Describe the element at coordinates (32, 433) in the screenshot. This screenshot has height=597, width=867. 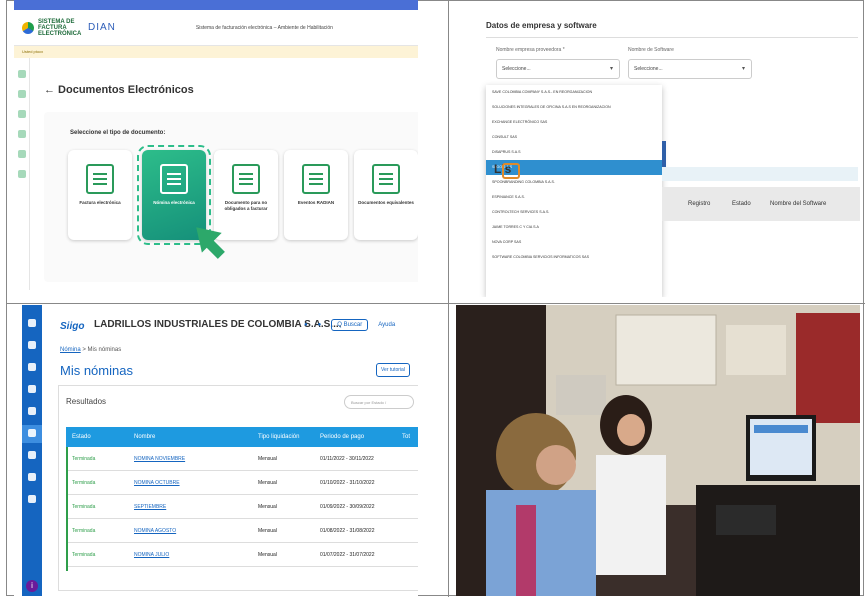
I see `document-icon` at that location.